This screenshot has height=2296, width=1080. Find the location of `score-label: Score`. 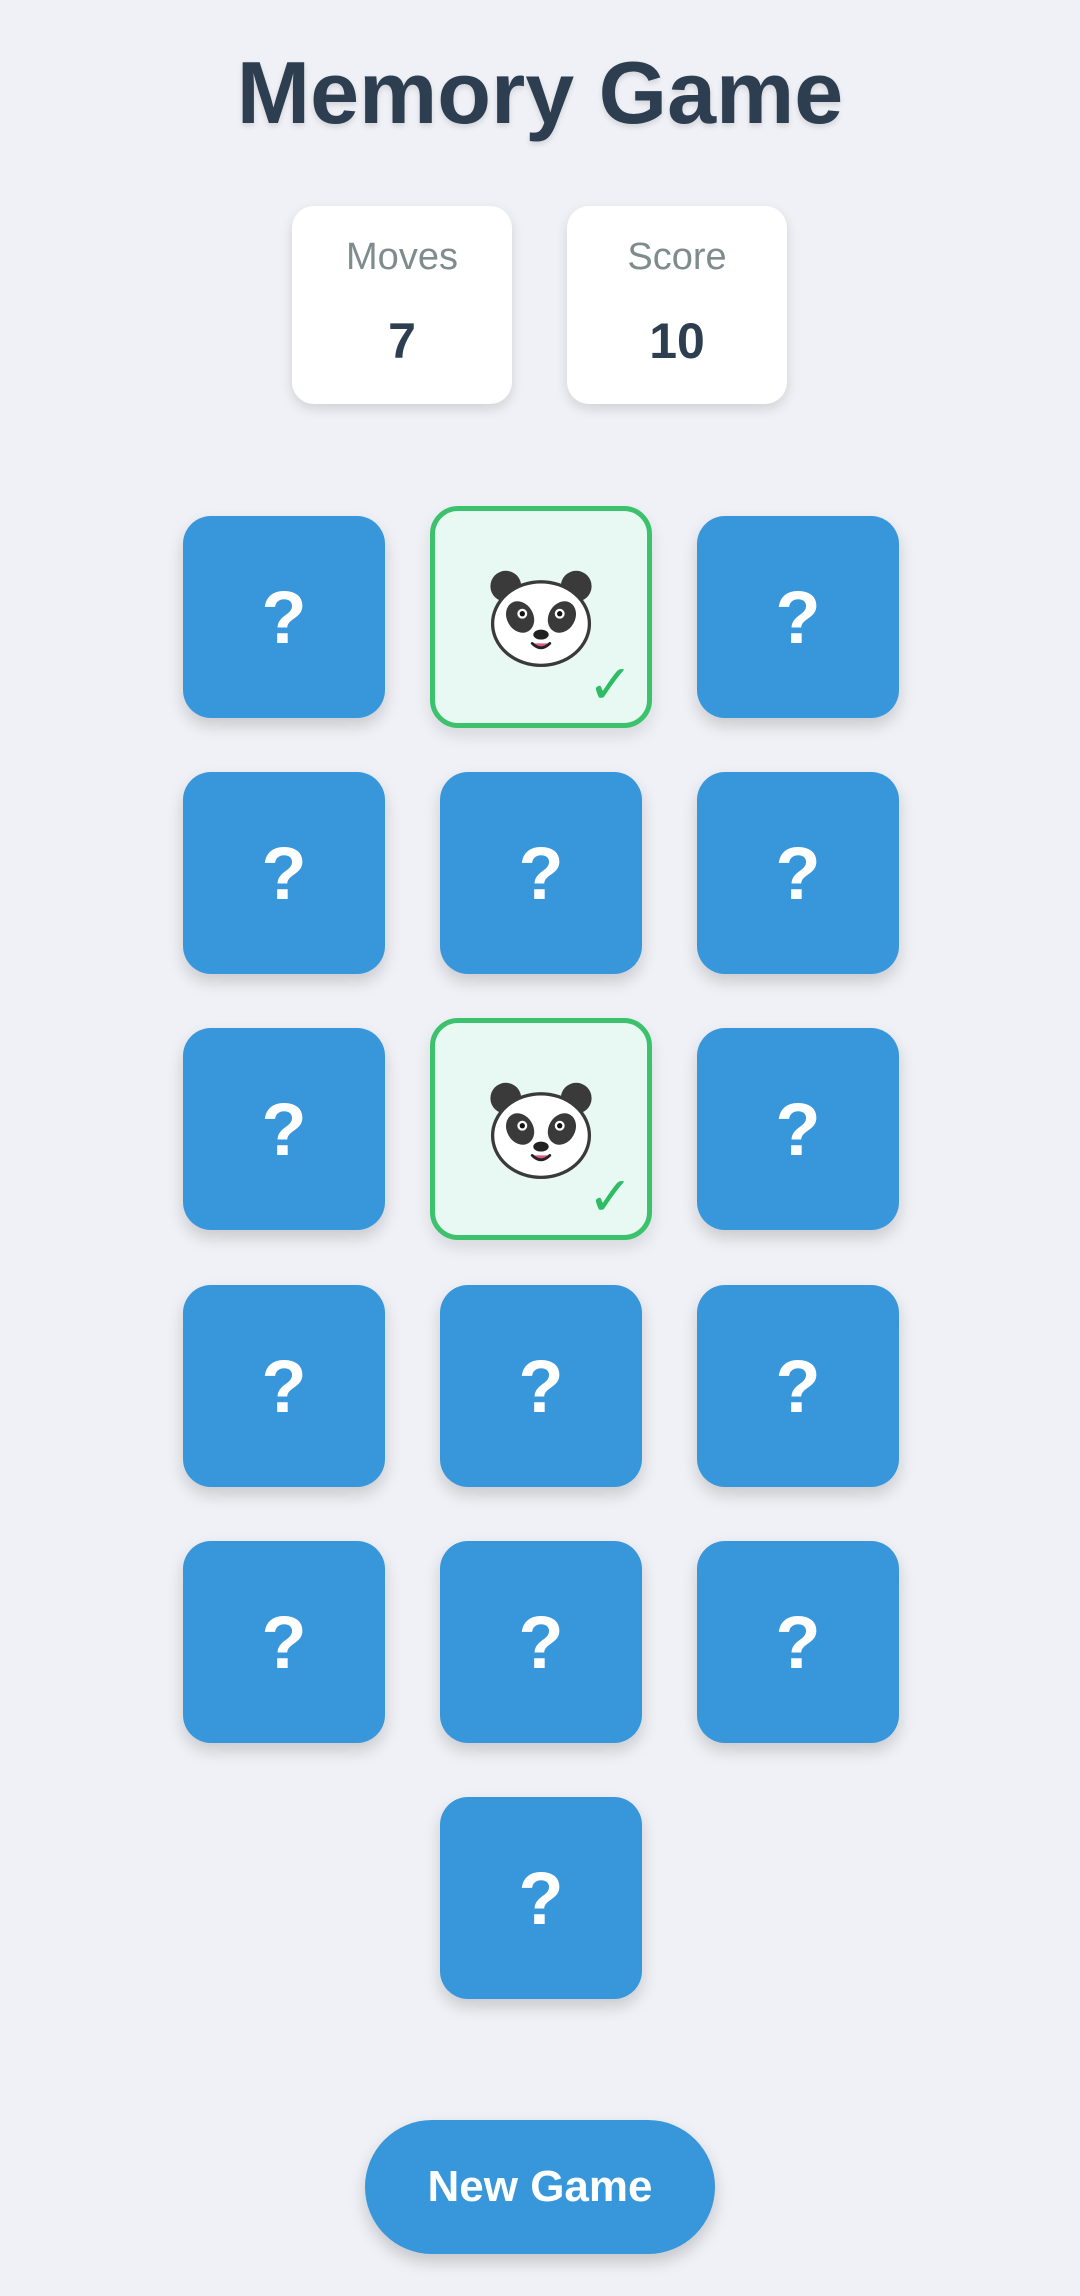

score-label: Score is located at coordinates (677, 257).